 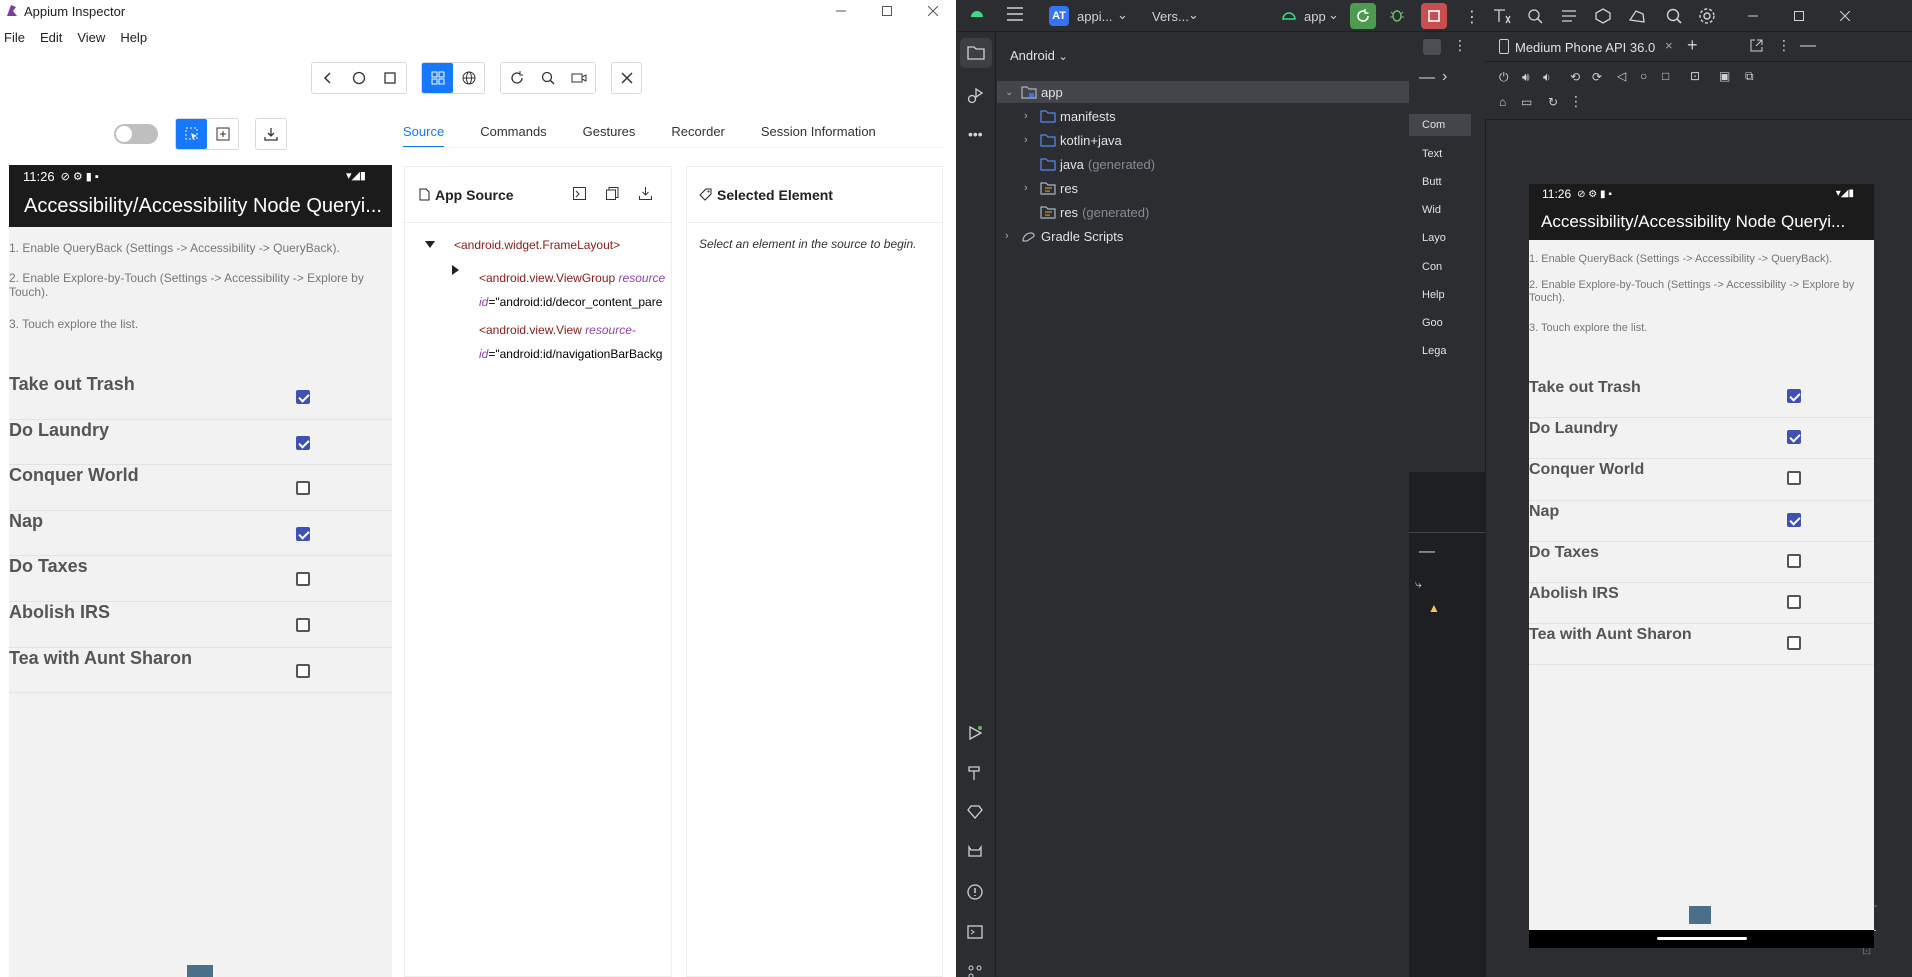 I want to click on close-tab-icon: ×, so click(x=1669, y=45).